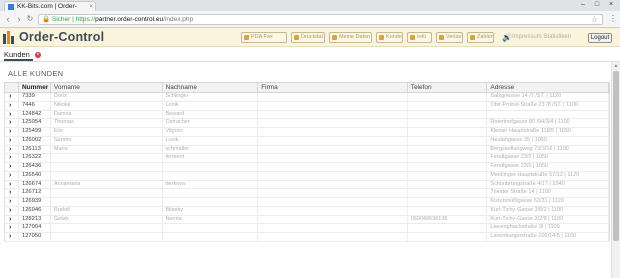 This screenshot has width=620, height=278. What do you see at coordinates (600, 38) in the screenshot?
I see `logout-button: Logout` at bounding box center [600, 38].